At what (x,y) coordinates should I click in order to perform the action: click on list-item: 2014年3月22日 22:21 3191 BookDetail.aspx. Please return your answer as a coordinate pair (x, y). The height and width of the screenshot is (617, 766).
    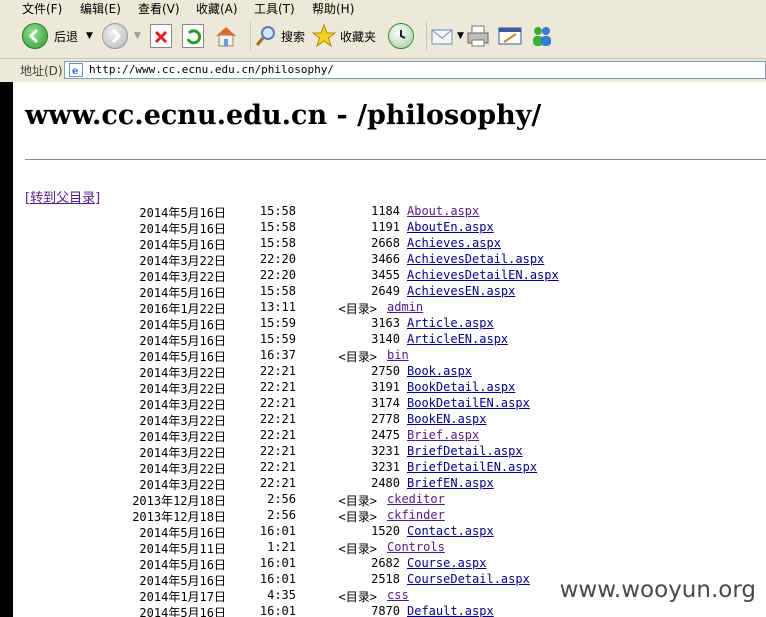
    Looking at the image, I should click on (389, 388).